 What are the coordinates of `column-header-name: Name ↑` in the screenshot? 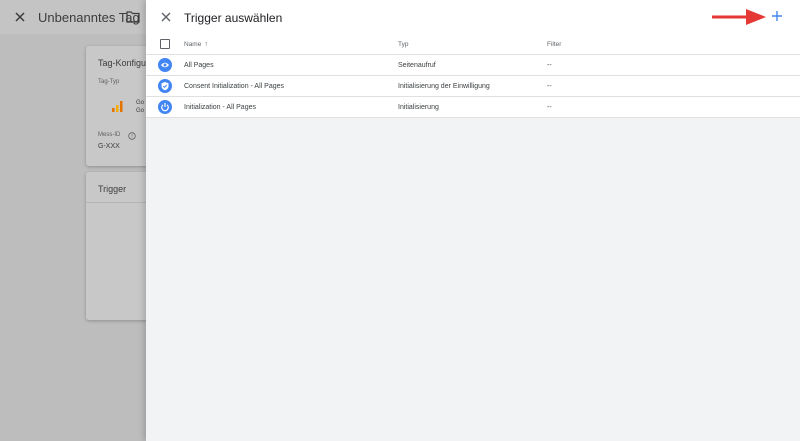 It's located at (196, 44).